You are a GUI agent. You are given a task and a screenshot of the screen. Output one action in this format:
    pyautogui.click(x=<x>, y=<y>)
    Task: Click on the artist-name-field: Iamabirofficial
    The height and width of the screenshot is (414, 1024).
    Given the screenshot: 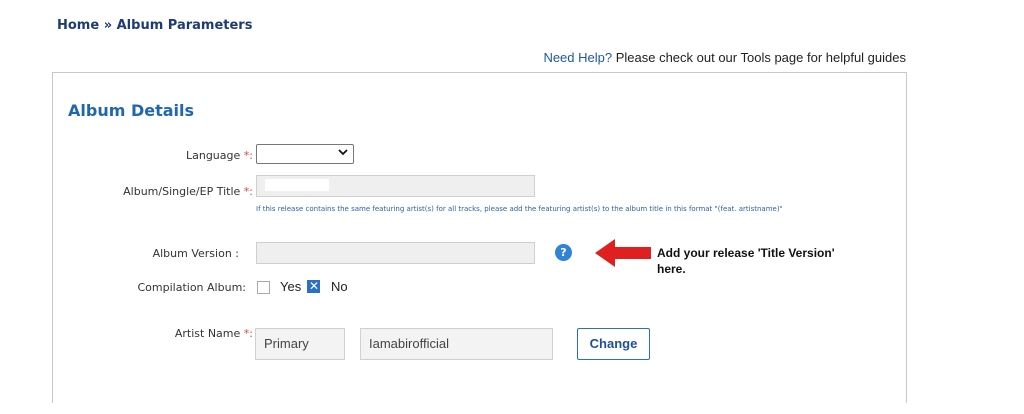 What is the action you would take?
    pyautogui.click(x=456, y=344)
    